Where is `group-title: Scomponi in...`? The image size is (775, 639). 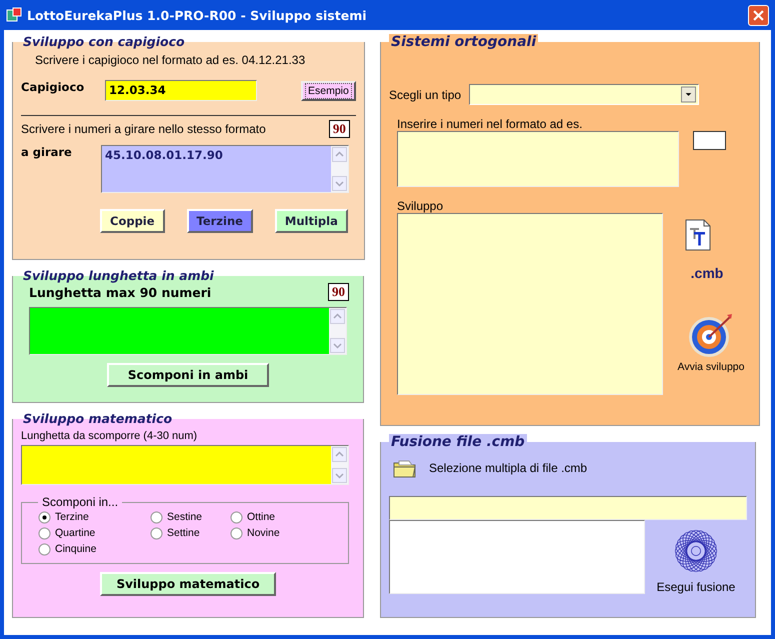
group-title: Scomponi in... is located at coordinates (80, 502).